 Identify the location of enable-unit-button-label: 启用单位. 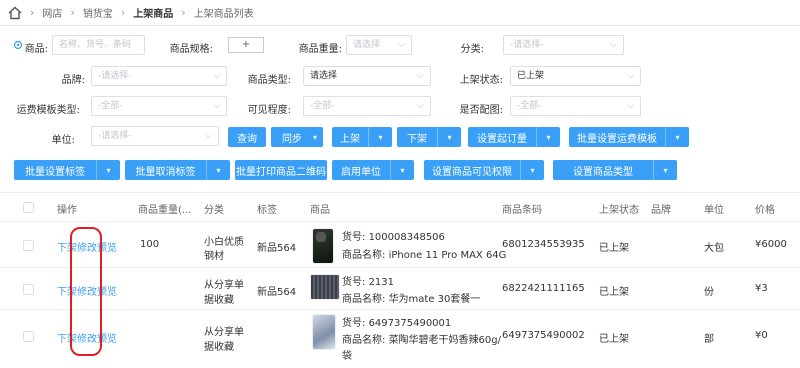
(361, 172).